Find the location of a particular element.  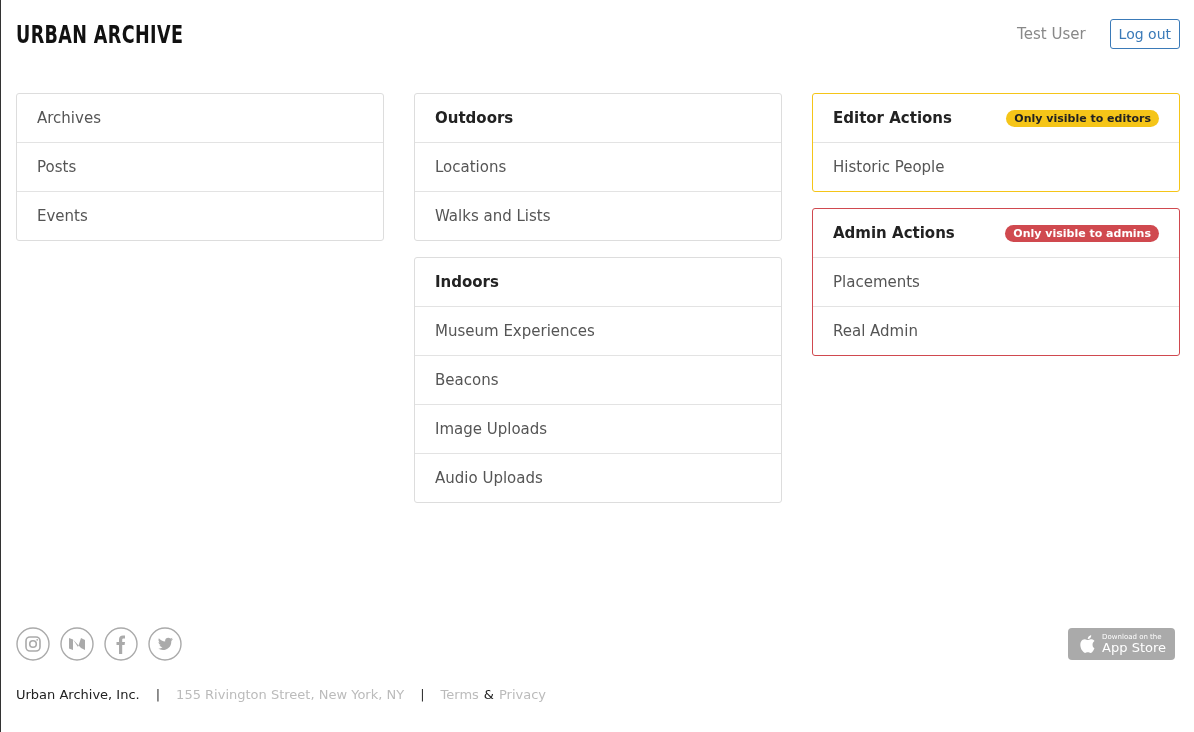

menu-link: Archives is located at coordinates (200, 118).